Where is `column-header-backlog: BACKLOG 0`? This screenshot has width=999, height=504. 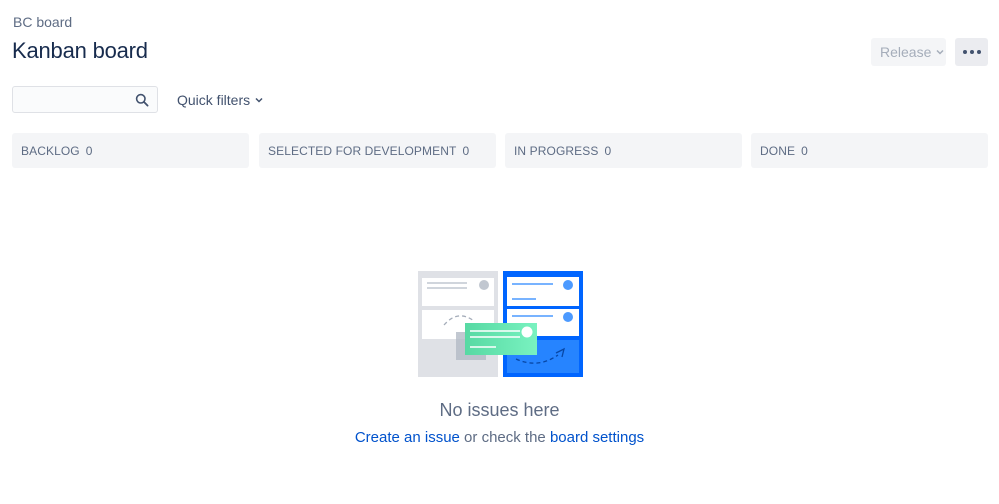 column-header-backlog: BACKLOG 0 is located at coordinates (130, 150).